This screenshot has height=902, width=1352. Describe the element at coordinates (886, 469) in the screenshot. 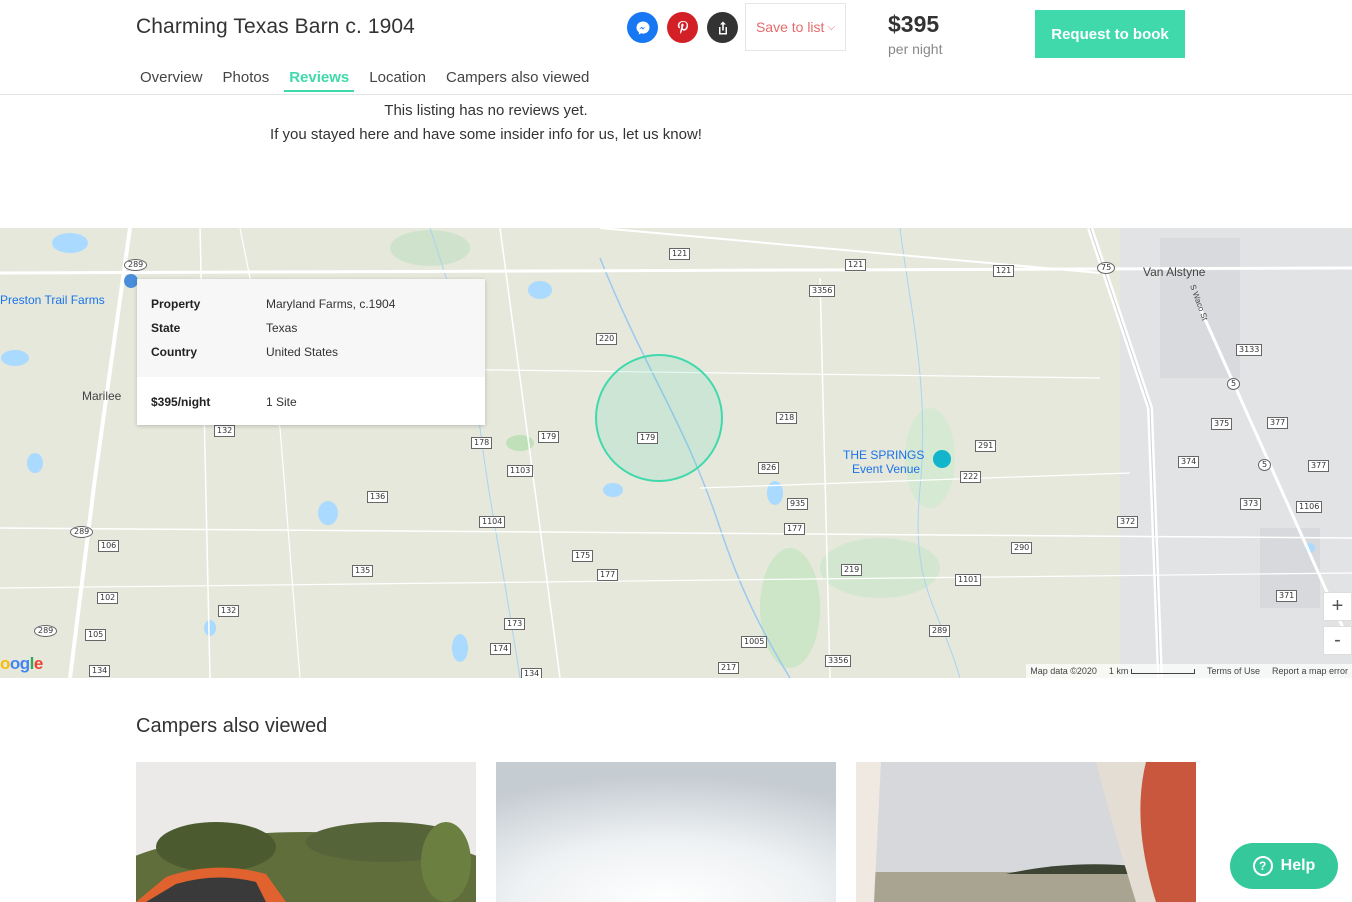

I see `map-label-event-venue: Event Venue` at that location.